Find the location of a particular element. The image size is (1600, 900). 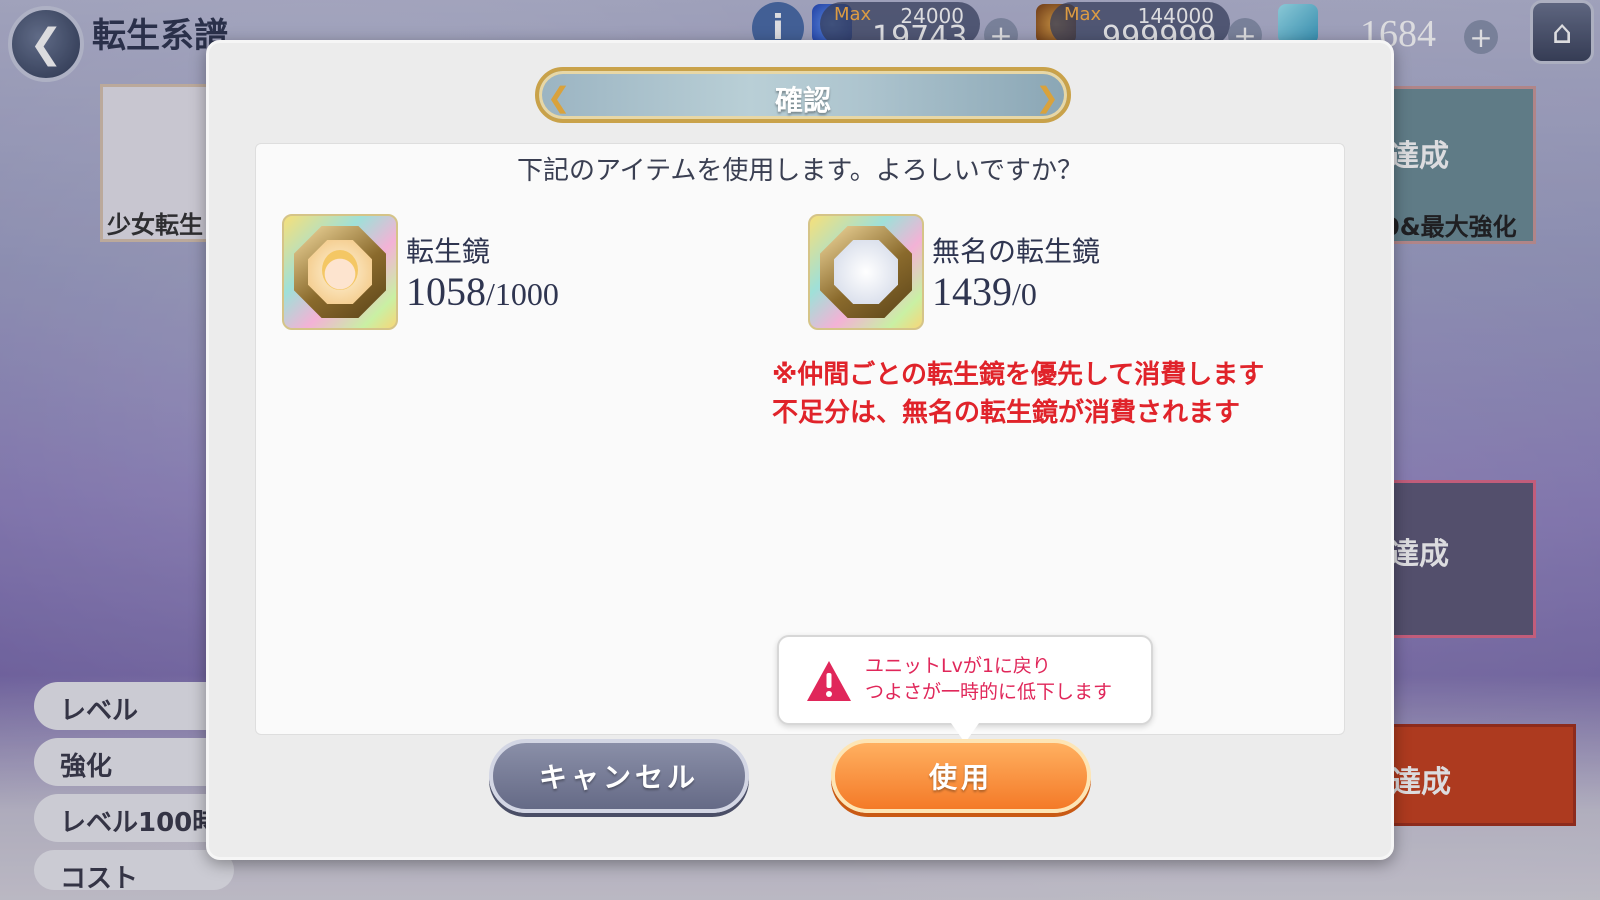

warning-text: ユニットLvが1に戻り つよさが一時的に低下します is located at coordinates (988, 679).